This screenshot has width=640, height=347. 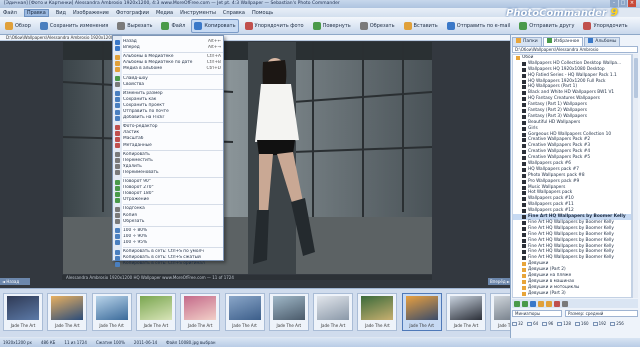 What do you see at coordinates (173, 258) in the screenshot?
I see `menu-item: Копировать в сеть: Ctrl+S сжатый` at bounding box center [173, 258].